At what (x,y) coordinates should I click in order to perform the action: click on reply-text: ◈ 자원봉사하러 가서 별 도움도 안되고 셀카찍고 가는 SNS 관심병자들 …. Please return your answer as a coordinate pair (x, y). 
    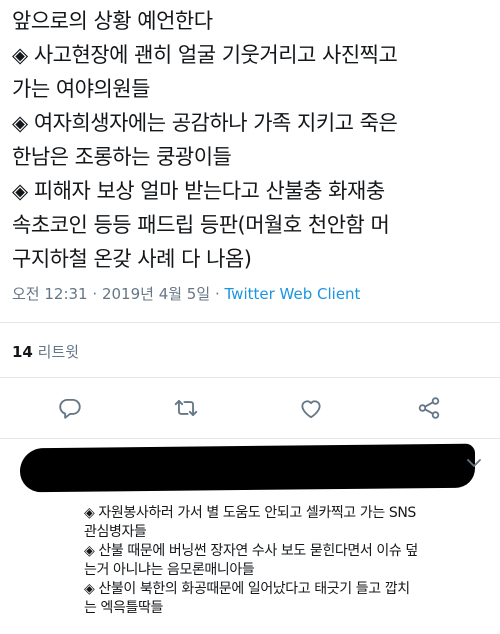
    Looking at the image, I should click on (289, 561).